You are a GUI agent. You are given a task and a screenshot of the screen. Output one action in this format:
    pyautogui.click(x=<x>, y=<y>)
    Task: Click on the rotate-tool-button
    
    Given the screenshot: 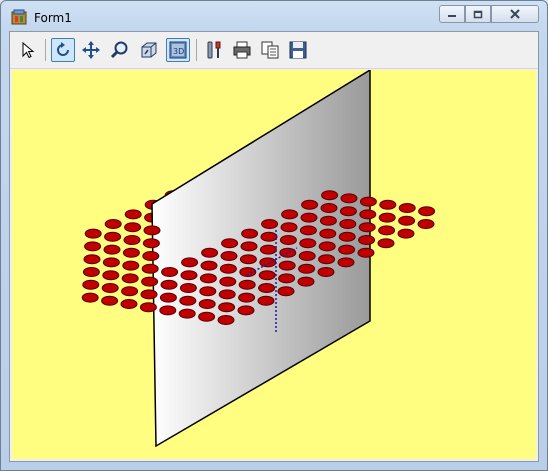 What is the action you would take?
    pyautogui.click(x=63, y=50)
    